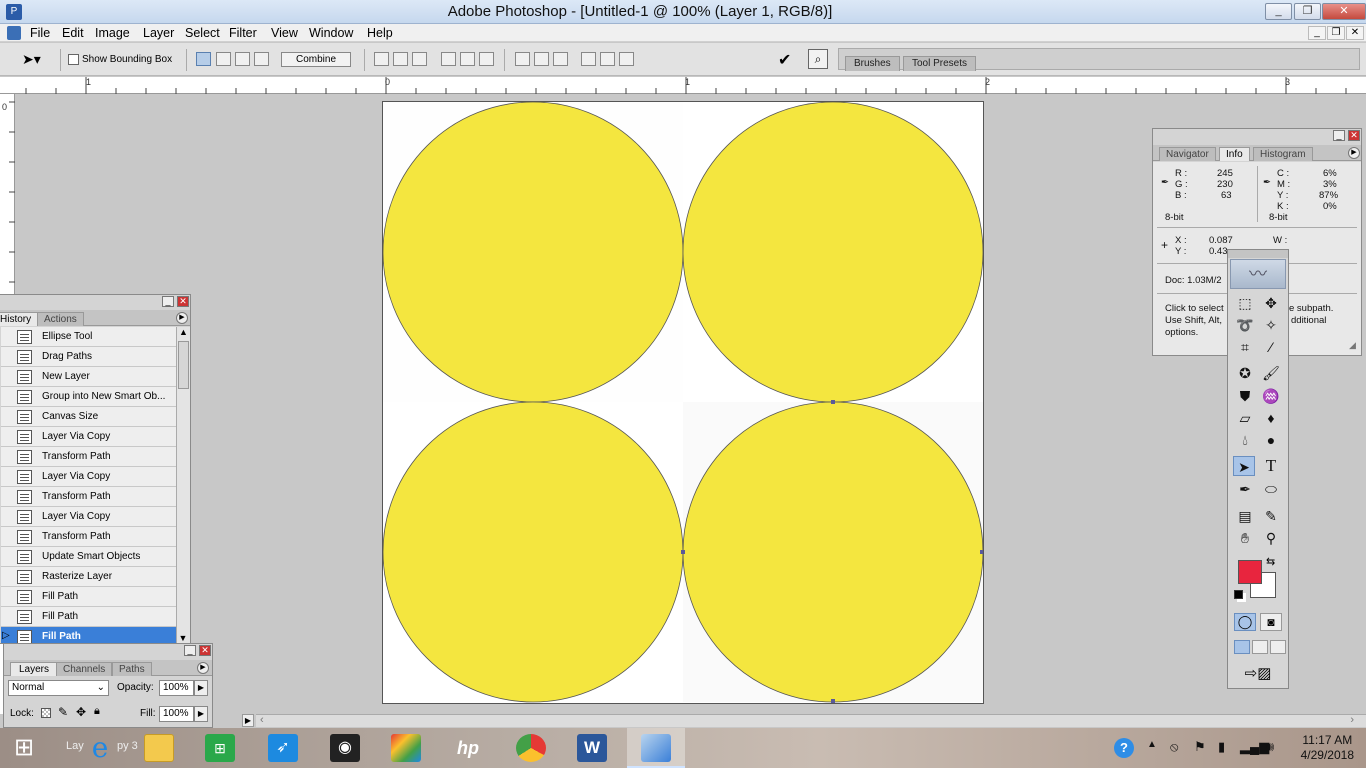  Describe the element at coordinates (24, 748) in the screenshot. I see `windows-start-icon: ⊞` at that location.